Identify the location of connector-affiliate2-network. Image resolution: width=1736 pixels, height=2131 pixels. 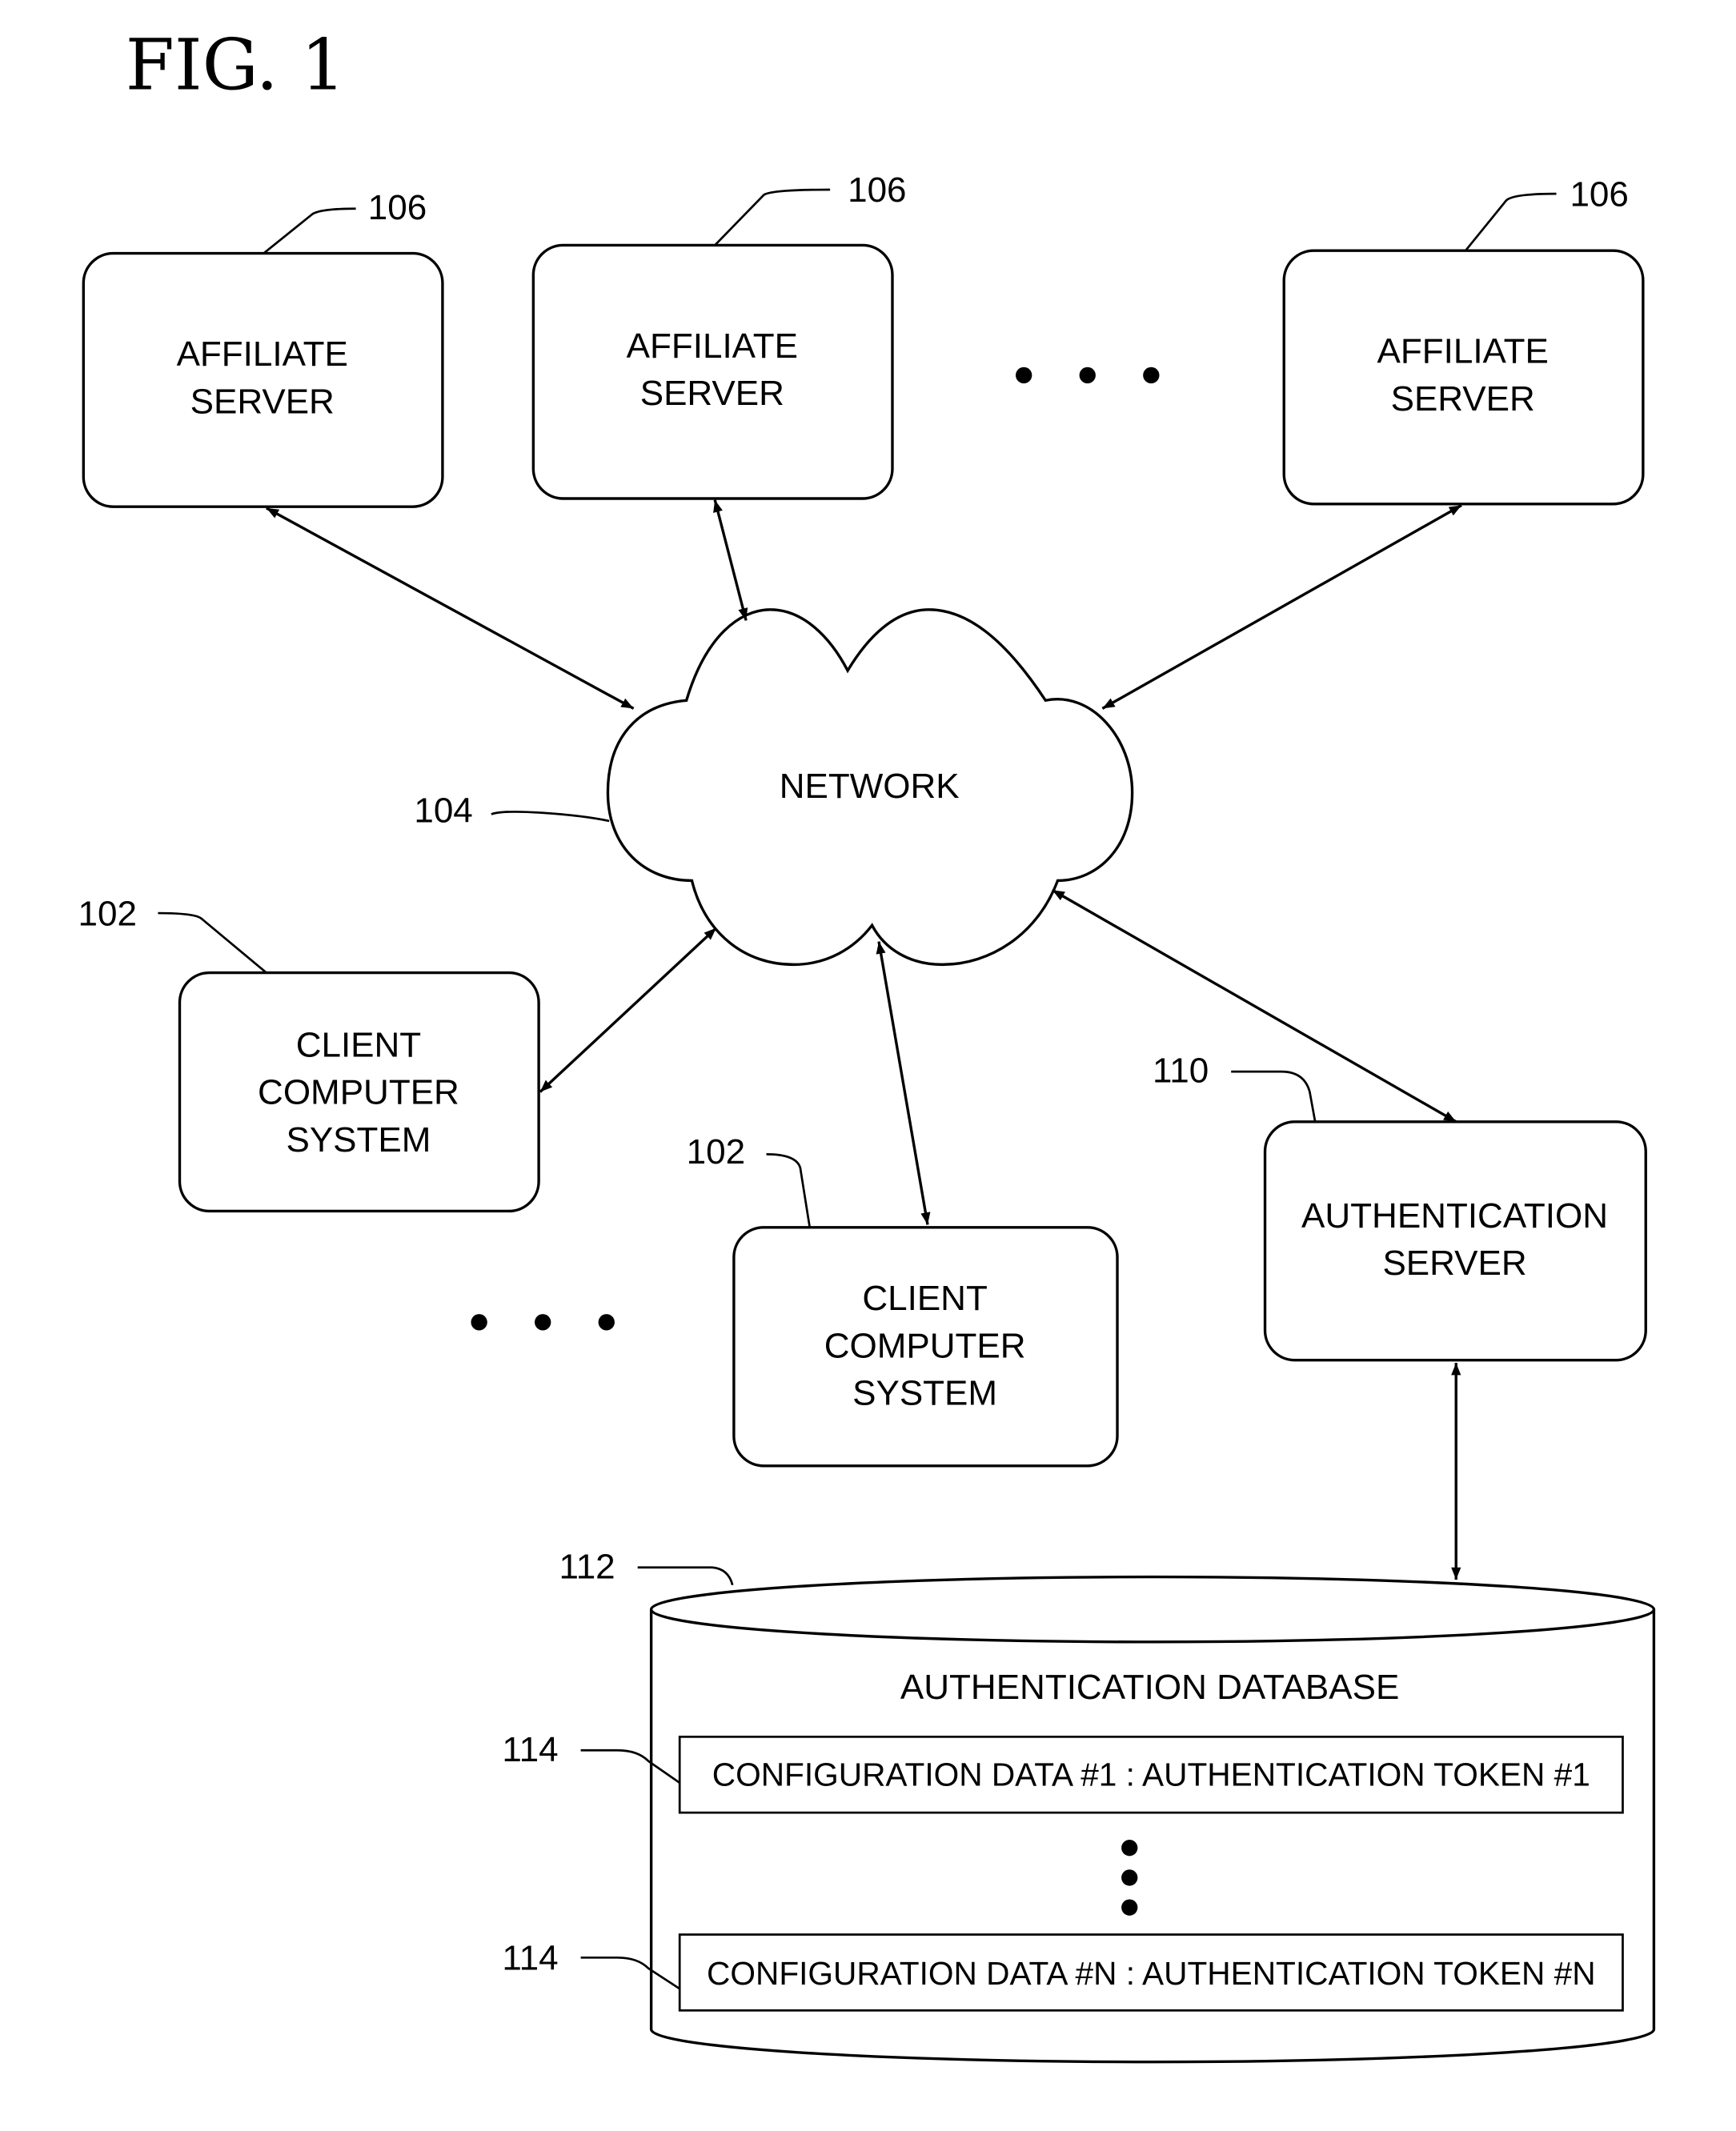
(730, 560).